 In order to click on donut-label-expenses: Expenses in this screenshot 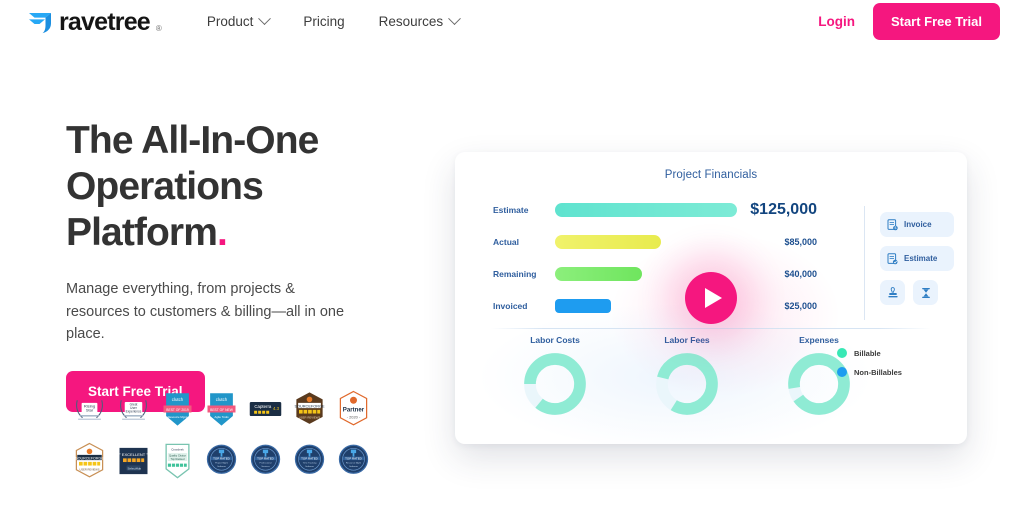, I will do `click(819, 340)`.